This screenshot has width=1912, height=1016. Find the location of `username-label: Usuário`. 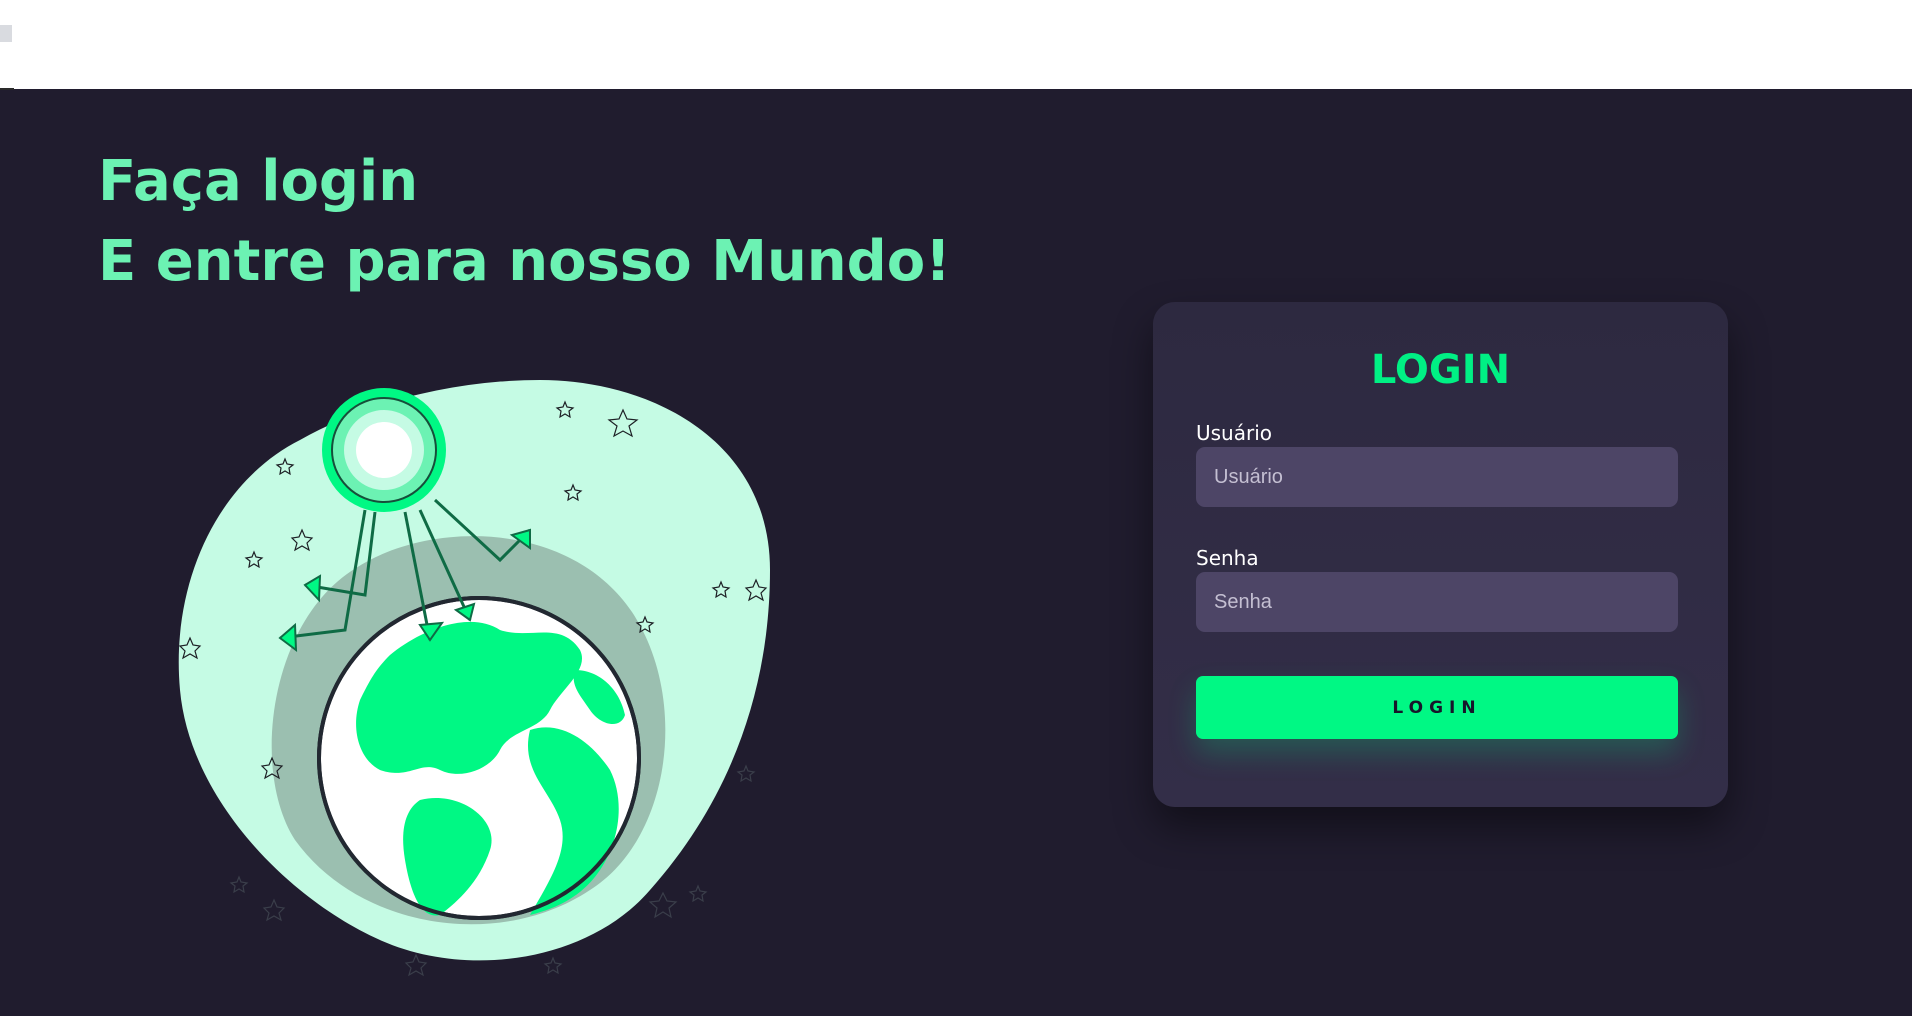

username-label: Usuário is located at coordinates (1234, 433).